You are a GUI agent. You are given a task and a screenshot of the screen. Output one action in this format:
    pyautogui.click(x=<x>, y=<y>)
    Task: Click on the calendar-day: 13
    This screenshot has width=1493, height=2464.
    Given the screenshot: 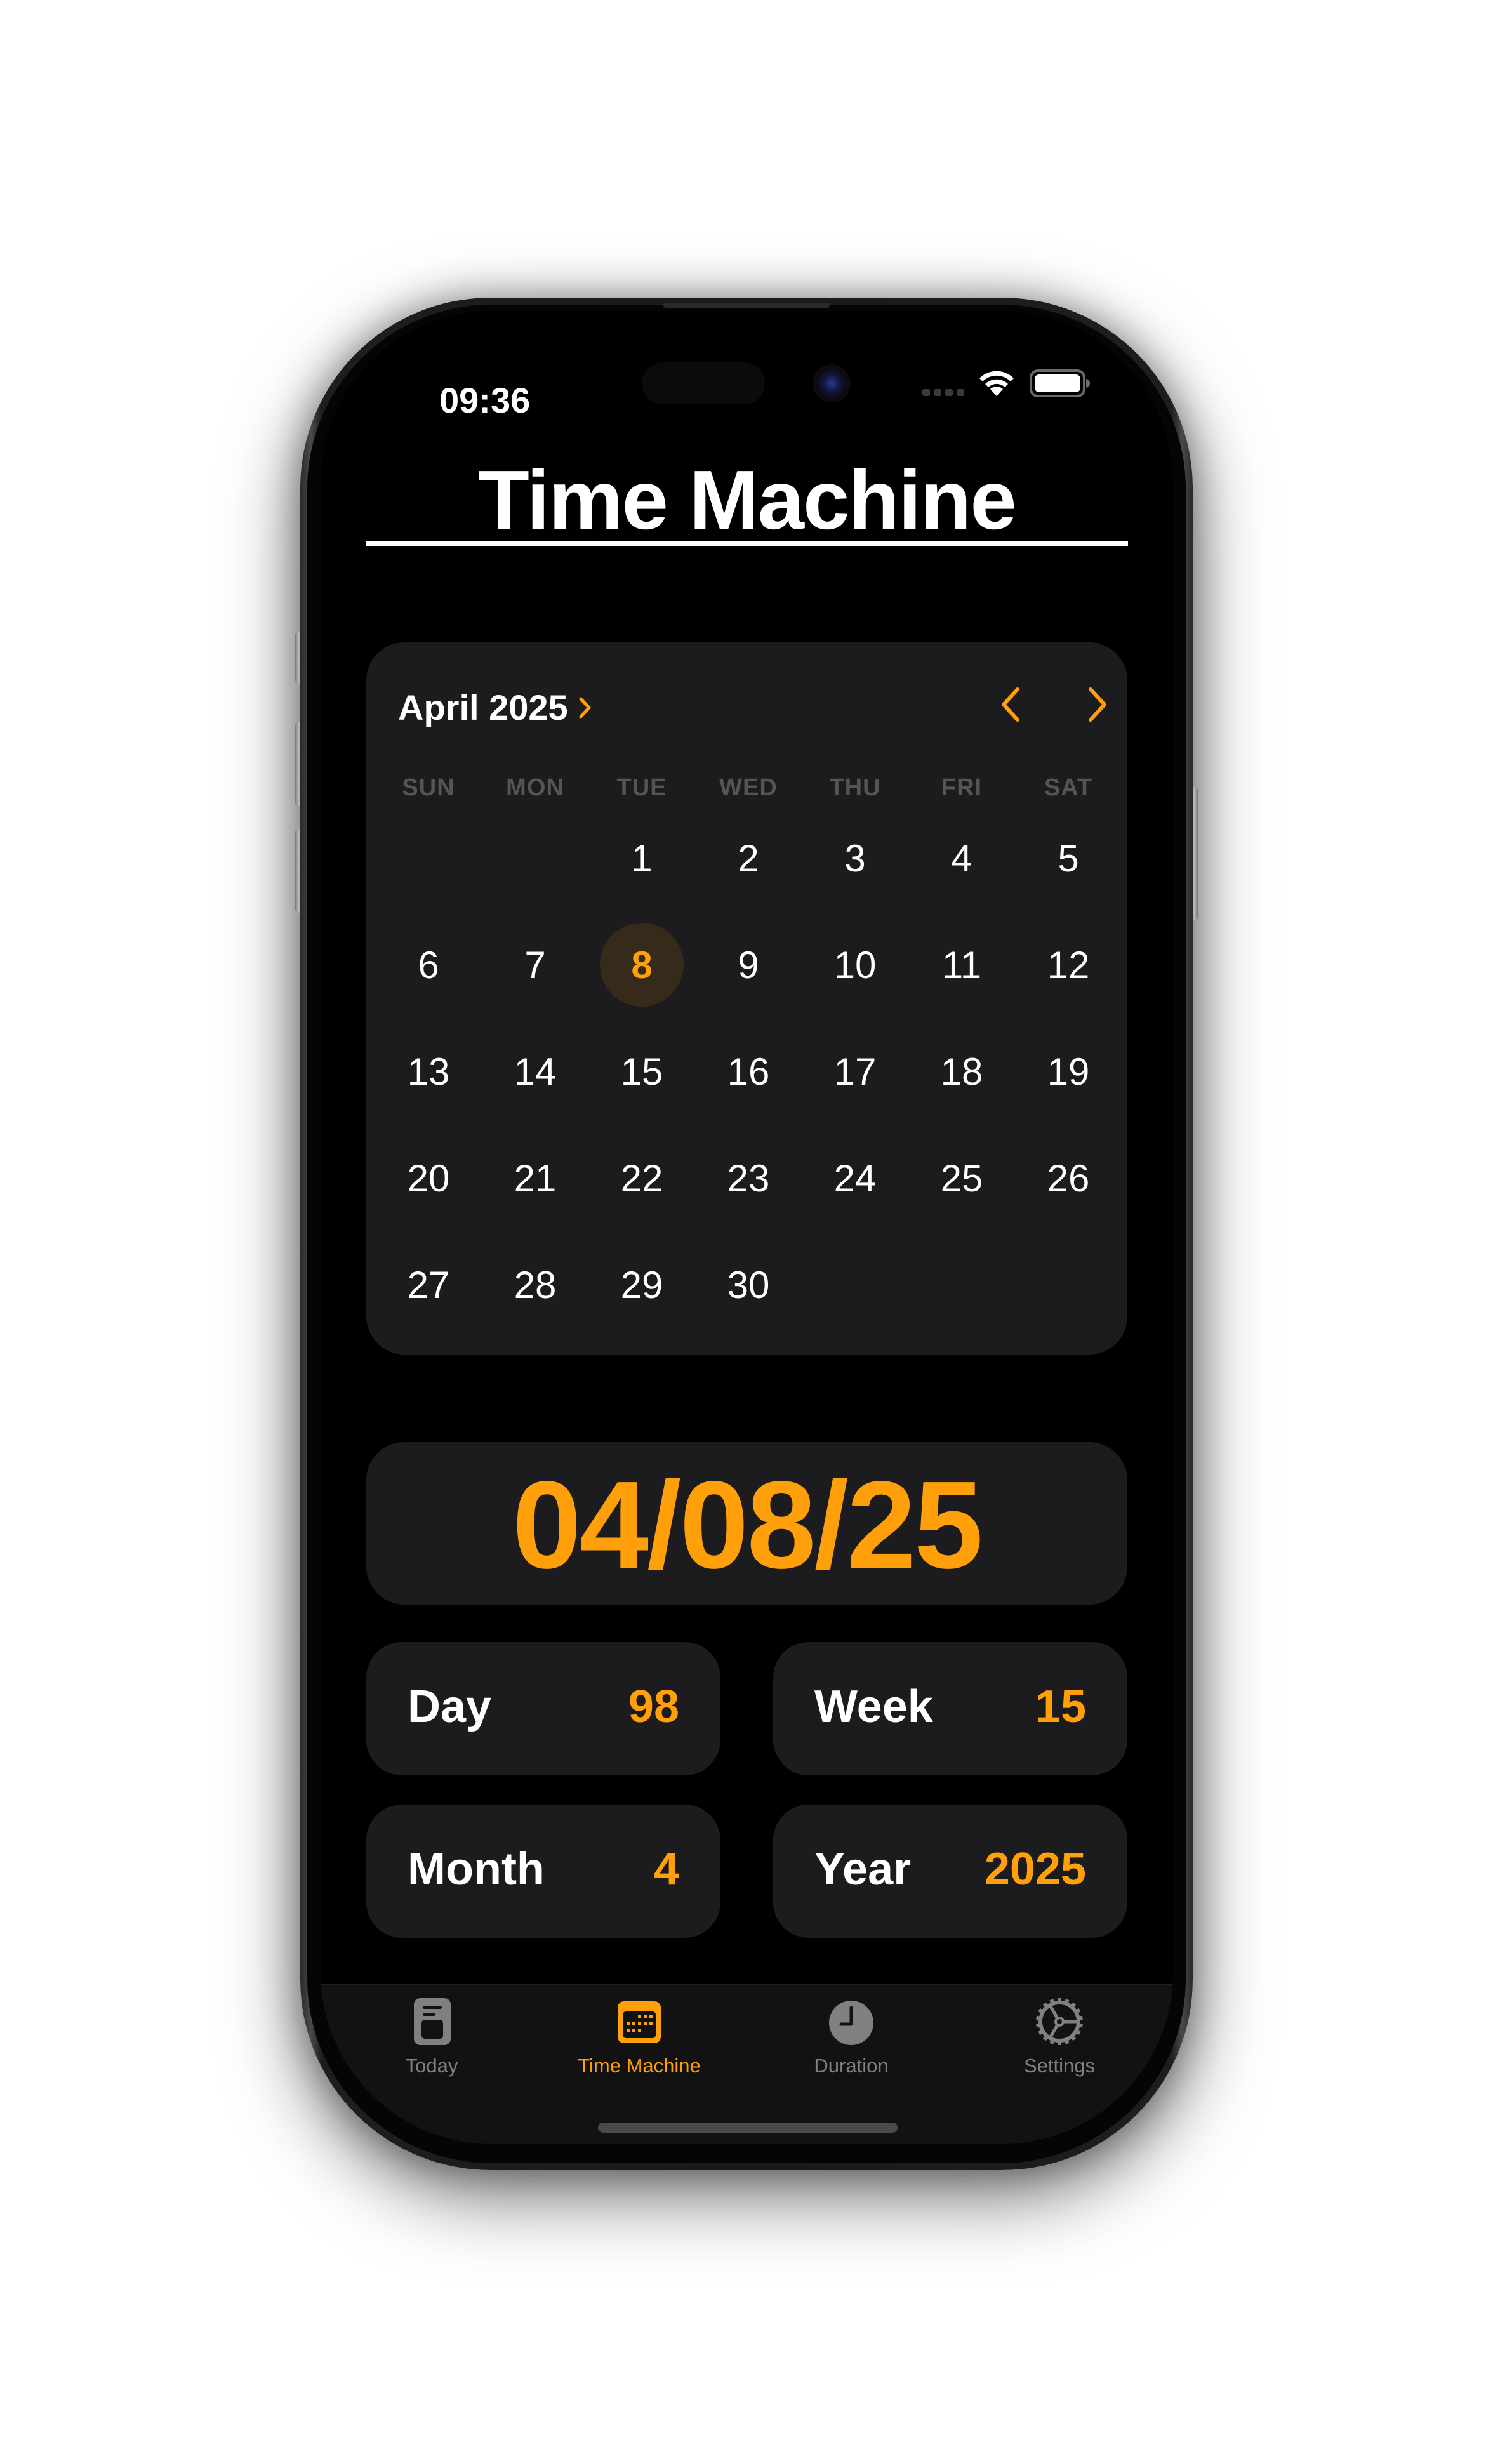 What is the action you would take?
    pyautogui.click(x=428, y=1071)
    